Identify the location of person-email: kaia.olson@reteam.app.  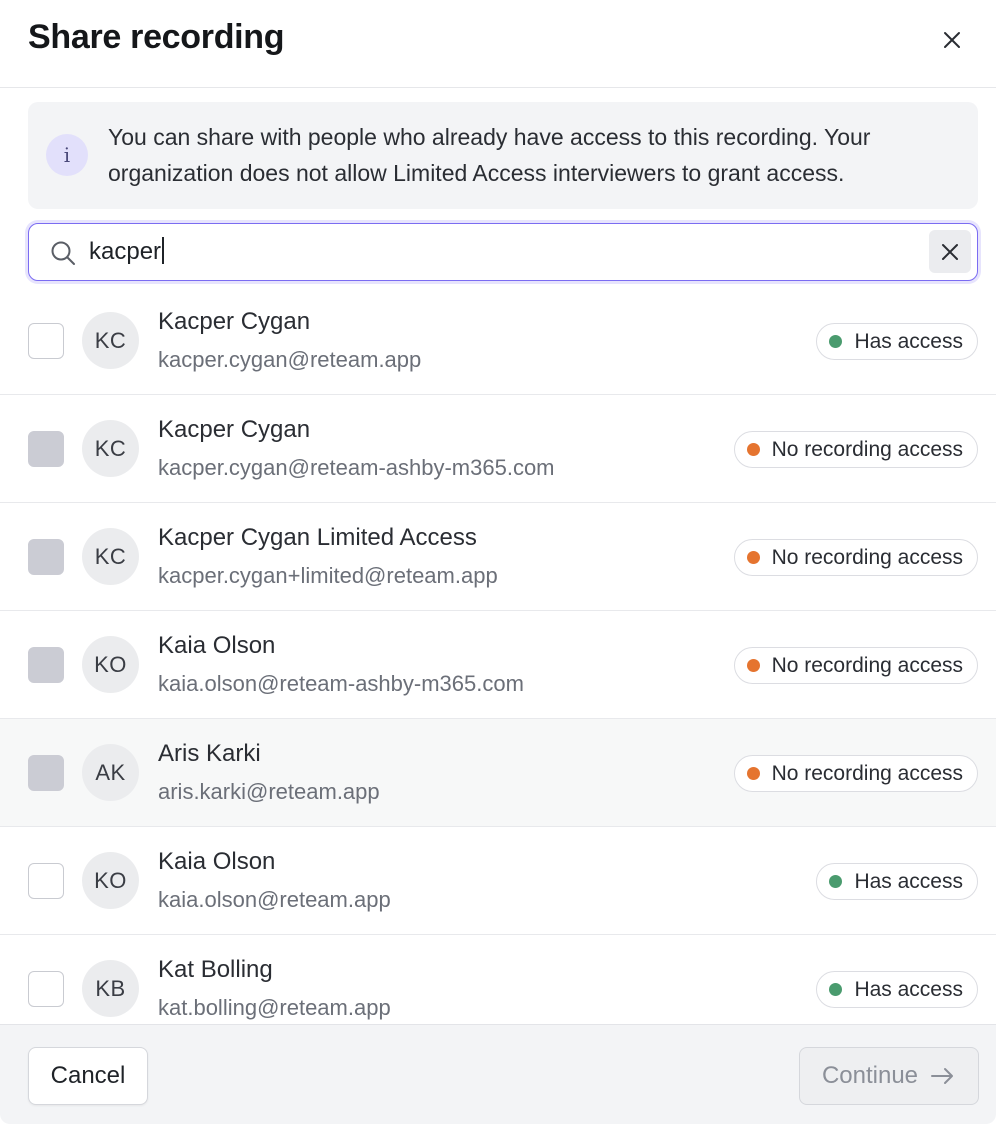
(274, 899).